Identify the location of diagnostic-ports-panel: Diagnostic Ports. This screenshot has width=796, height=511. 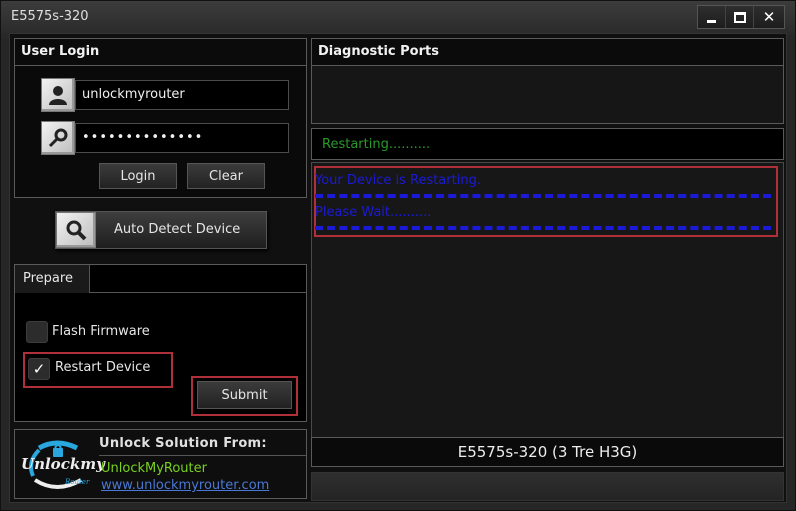
(547, 81).